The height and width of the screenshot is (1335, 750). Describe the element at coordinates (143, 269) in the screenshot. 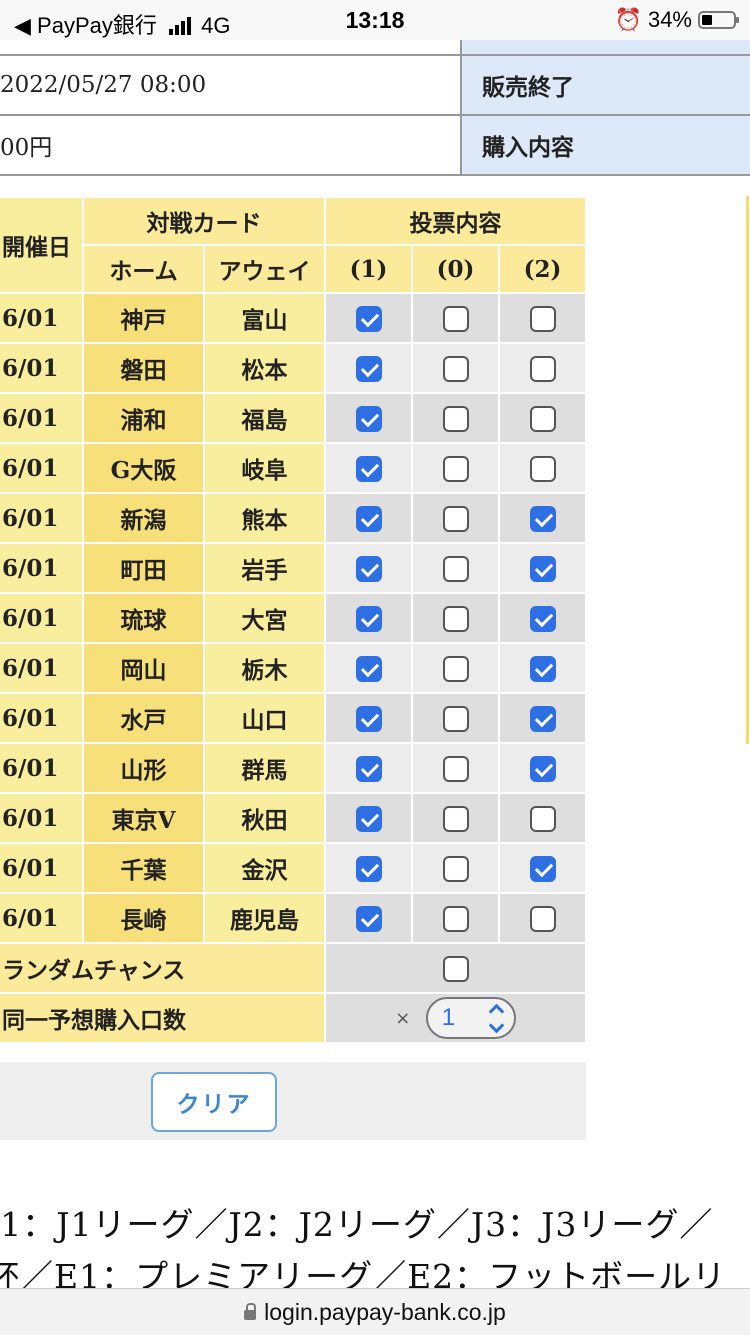

I see `header-home: ホーム` at that location.